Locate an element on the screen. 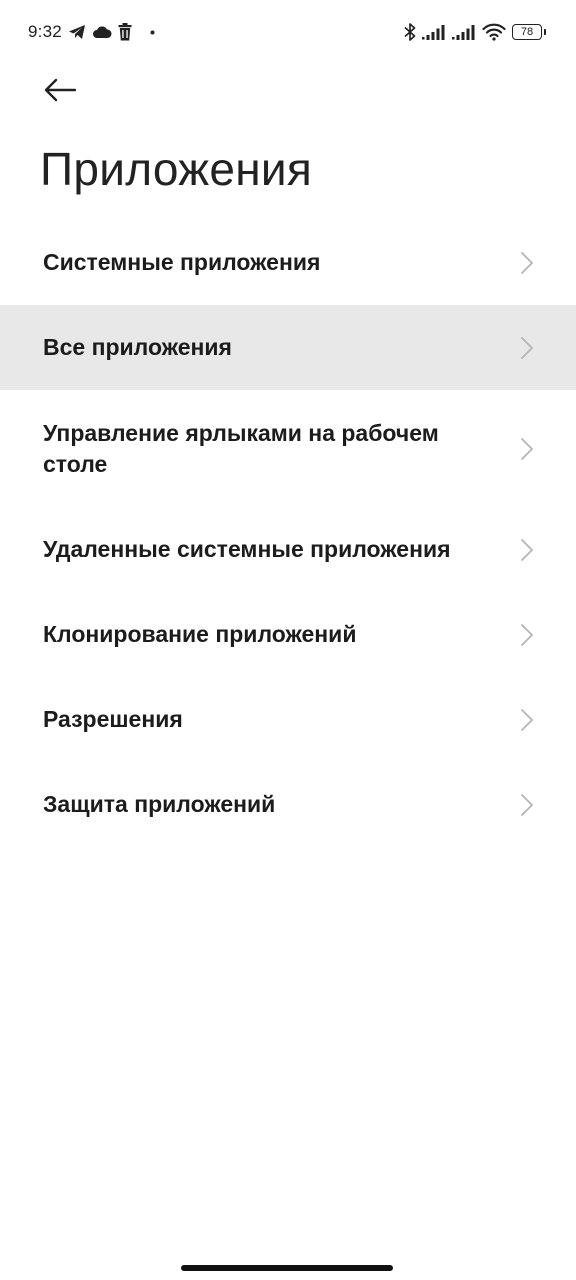 The height and width of the screenshot is (1280, 576). back-button is located at coordinates (60, 92).